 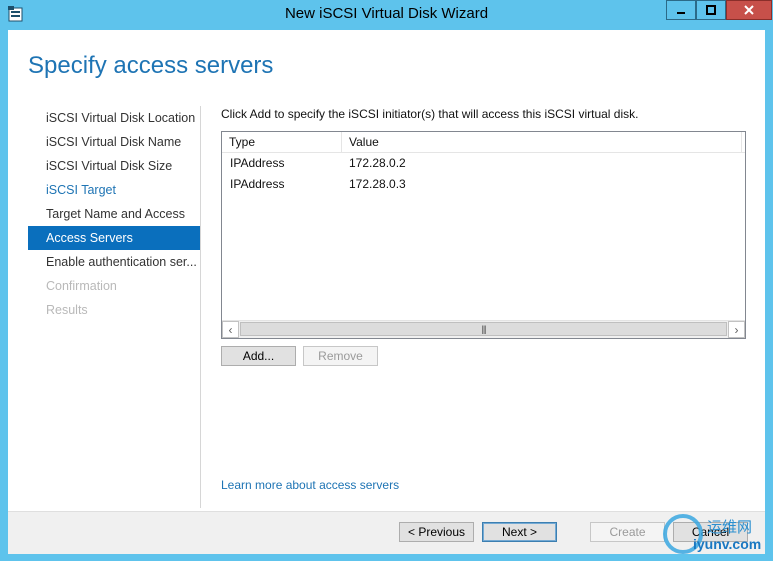 What do you see at coordinates (436, 532) in the screenshot?
I see `previous-button: < Previous` at bounding box center [436, 532].